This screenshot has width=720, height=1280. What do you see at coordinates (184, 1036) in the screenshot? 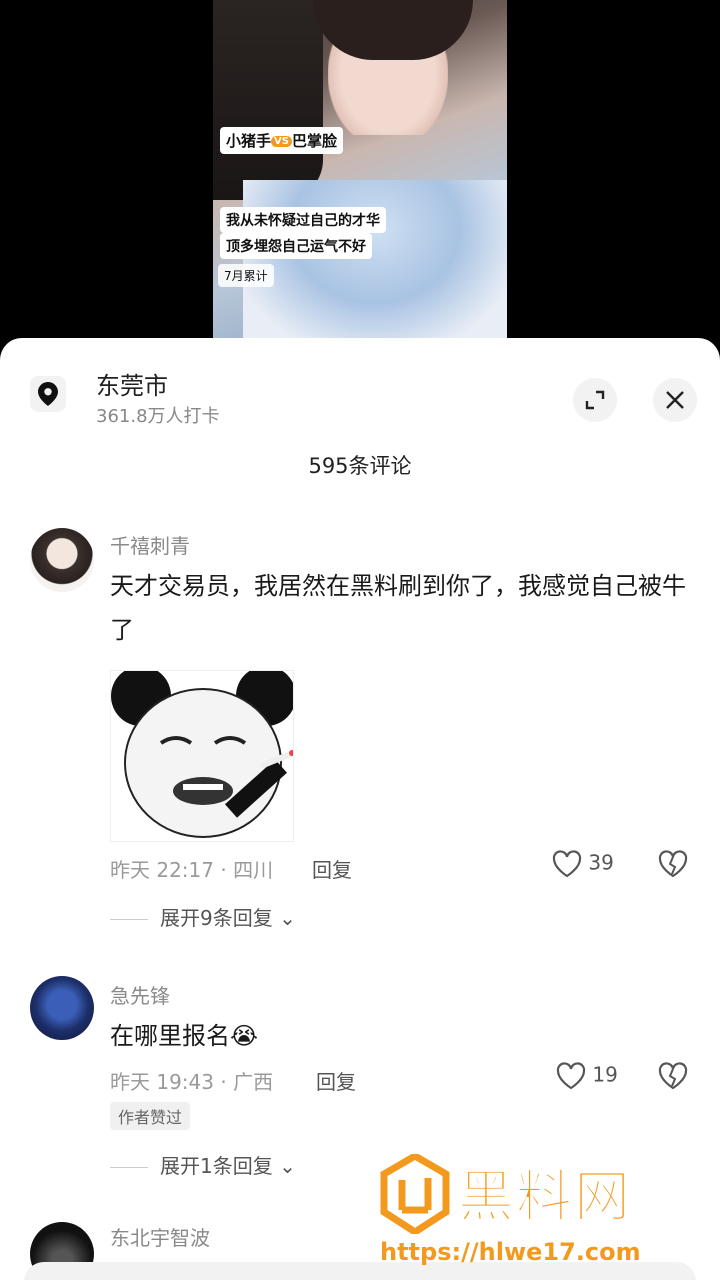
I see `comment-text: 在哪里报名😭` at bounding box center [184, 1036].